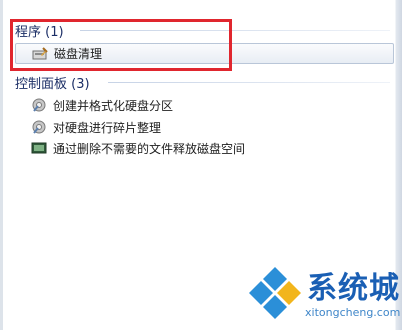 The image size is (402, 330). I want to click on free-disk-space-result: 通过删除不需要的文件释放磁盘空间, so click(130, 148).